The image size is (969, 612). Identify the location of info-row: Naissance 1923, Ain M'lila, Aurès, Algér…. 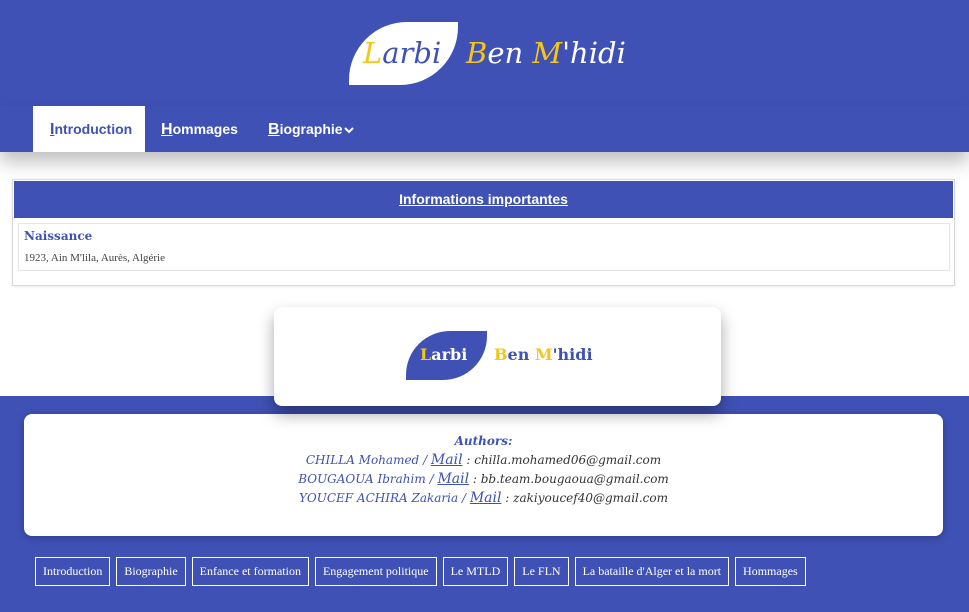
(484, 247).